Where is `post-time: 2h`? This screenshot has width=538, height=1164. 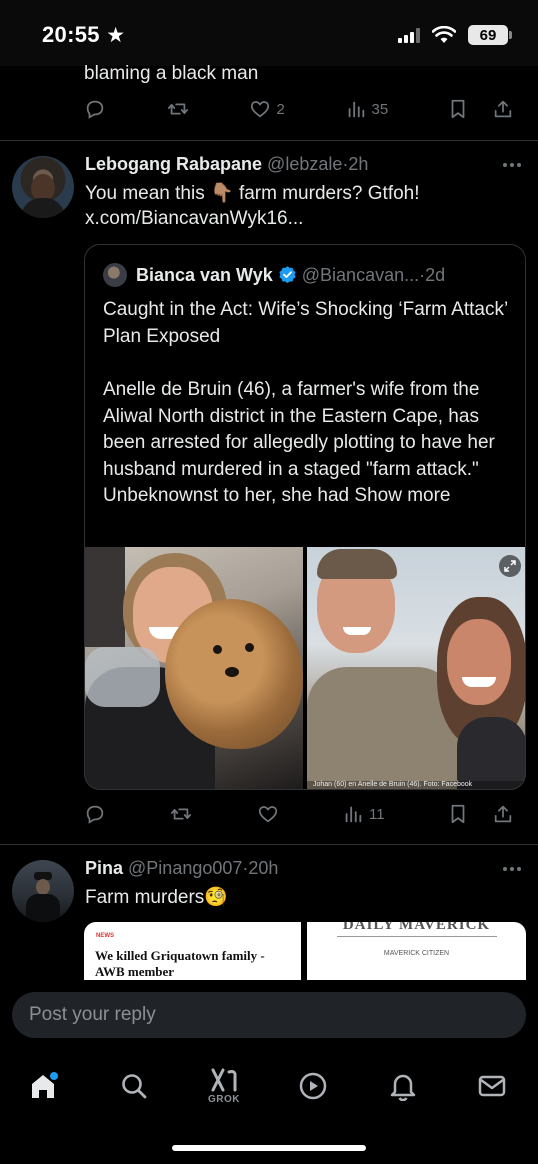 post-time: 2h is located at coordinates (358, 164).